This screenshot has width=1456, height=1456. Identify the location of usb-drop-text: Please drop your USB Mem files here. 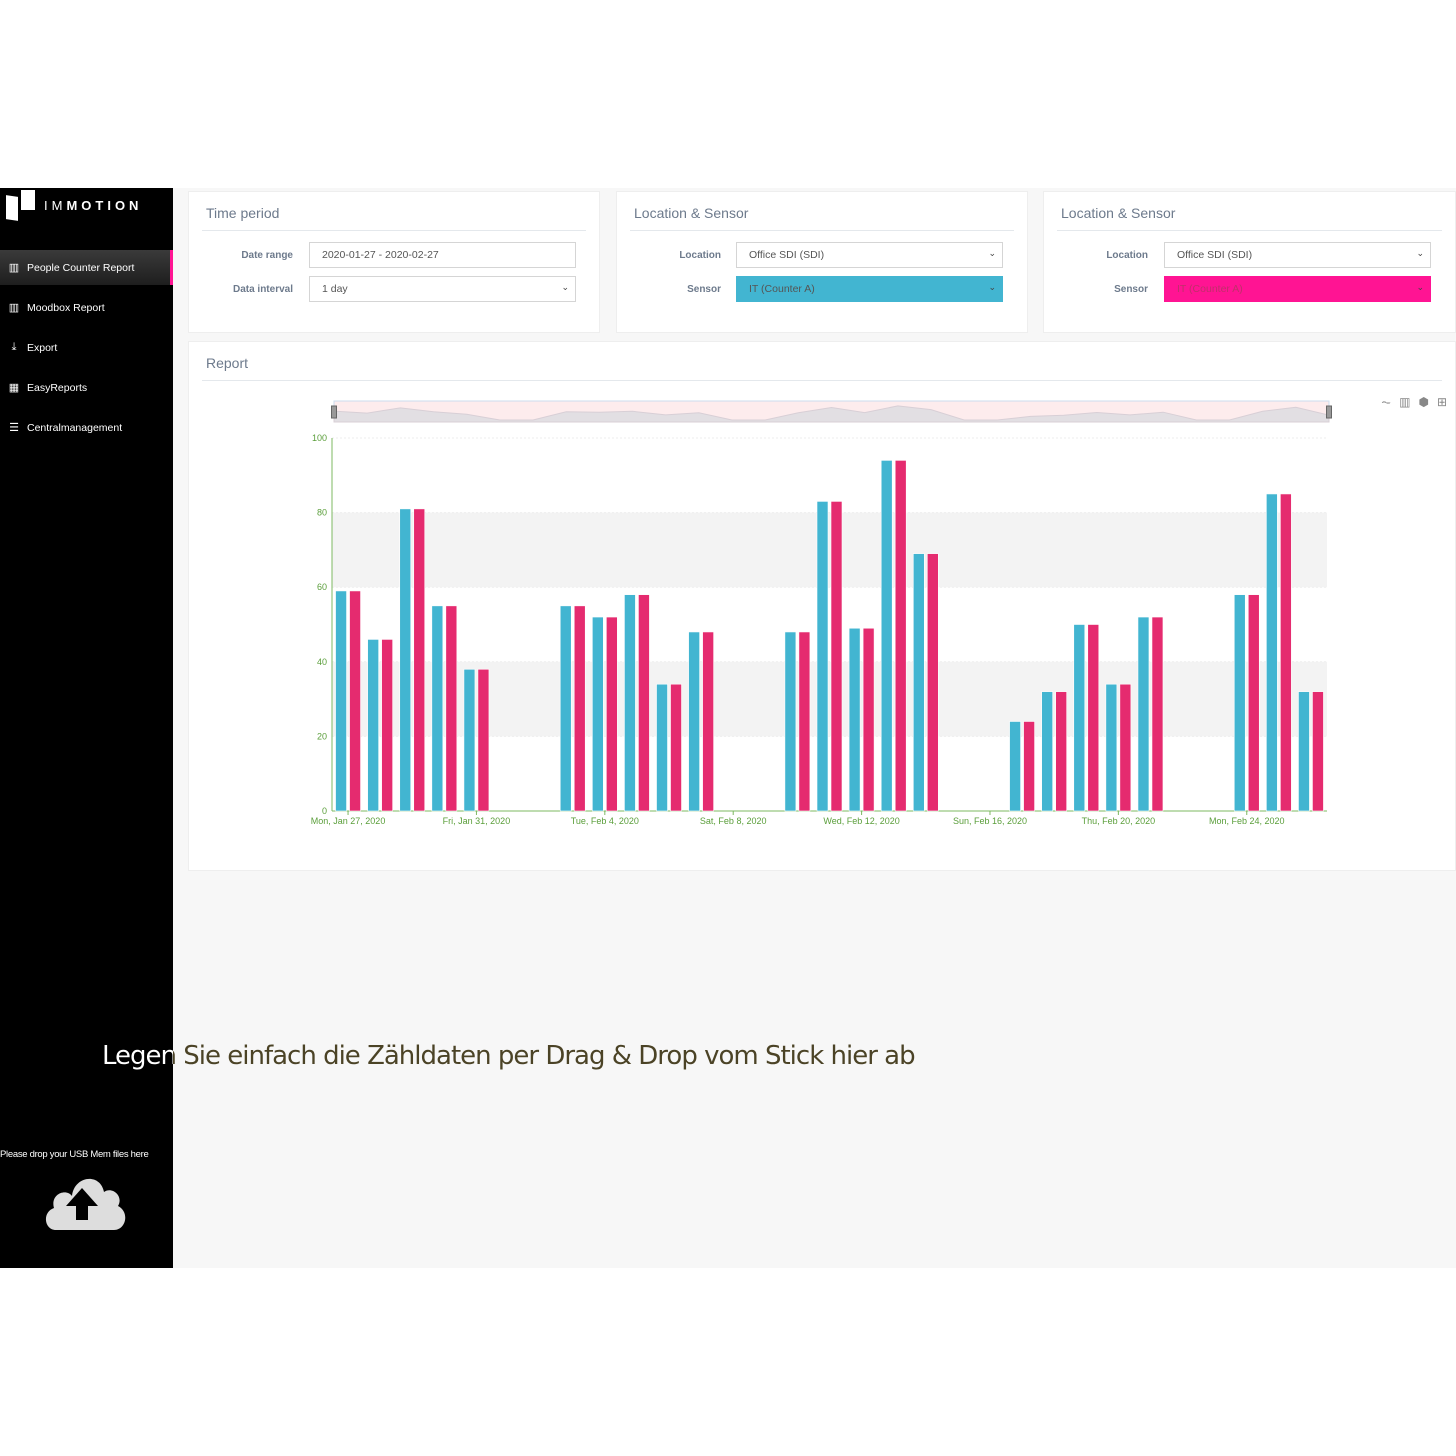
(74, 1154).